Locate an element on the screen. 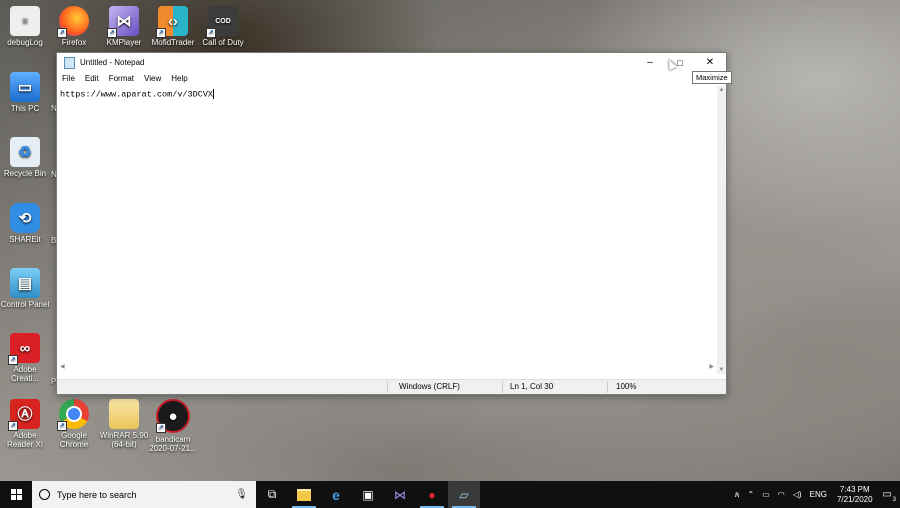 This screenshot has height=508, width=900. notification-icon: ▭ is located at coordinates (887, 494).